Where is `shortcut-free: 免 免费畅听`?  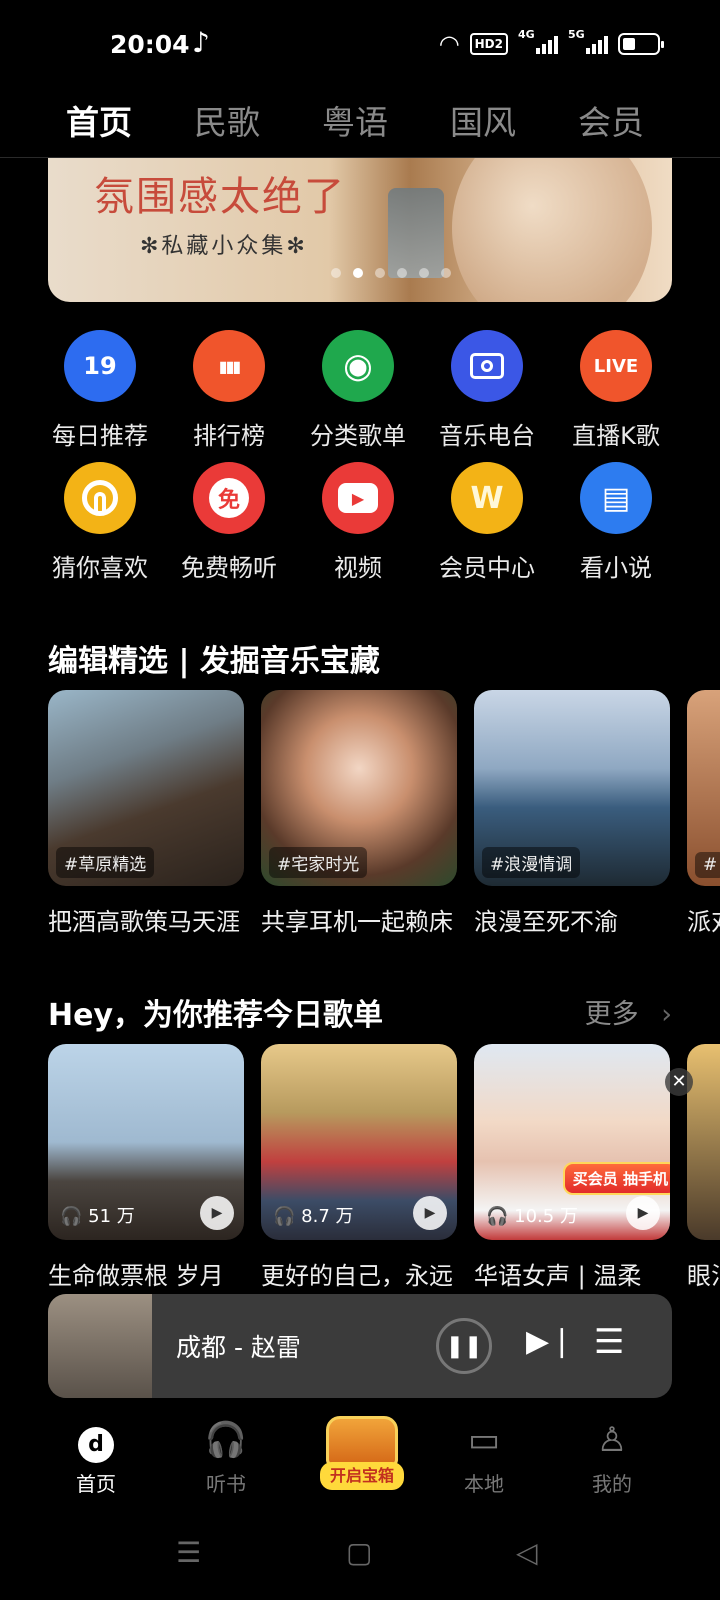
shortcut-free: 免 免费畅听 is located at coordinates (229, 522).